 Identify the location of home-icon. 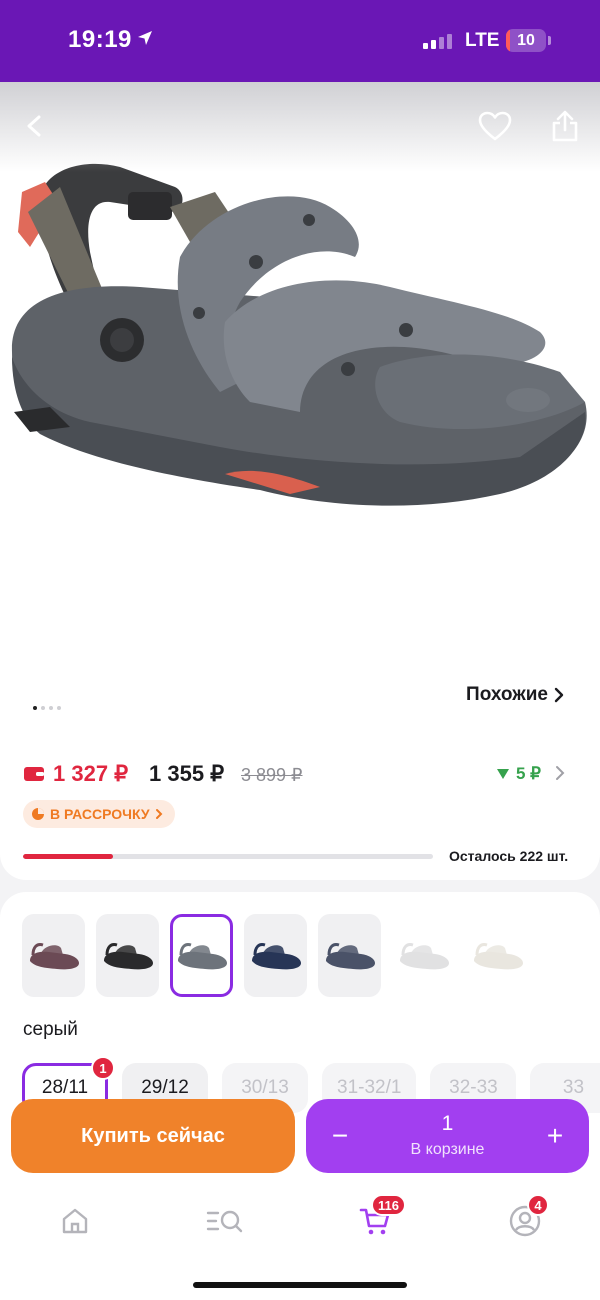
(75, 1221).